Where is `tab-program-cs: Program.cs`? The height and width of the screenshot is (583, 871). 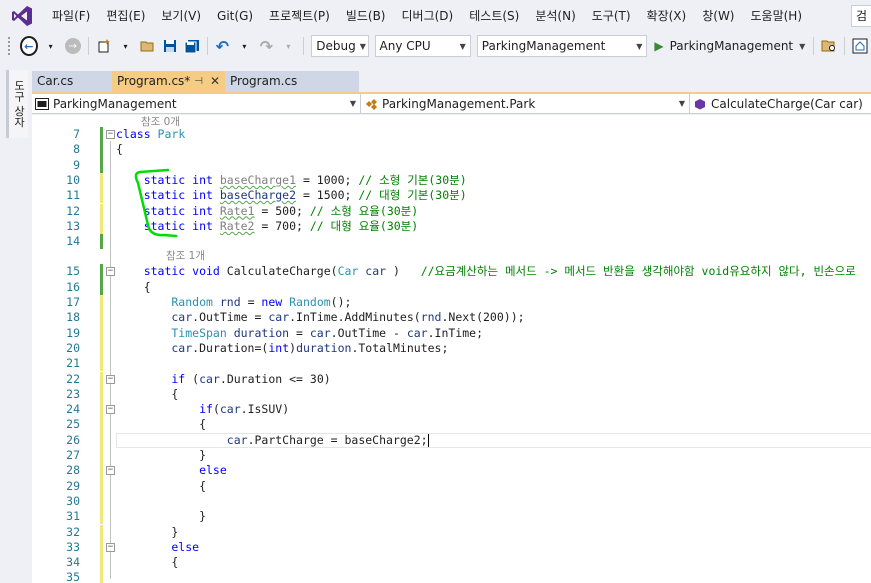 tab-program-cs: Program.cs is located at coordinates (292, 81).